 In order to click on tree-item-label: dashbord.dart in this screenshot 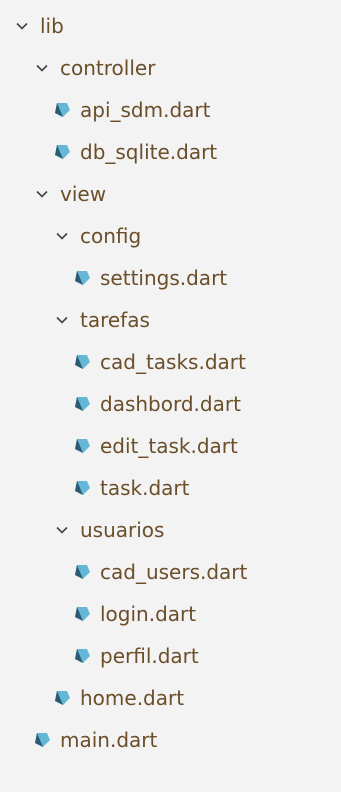, I will do `click(170, 404)`.